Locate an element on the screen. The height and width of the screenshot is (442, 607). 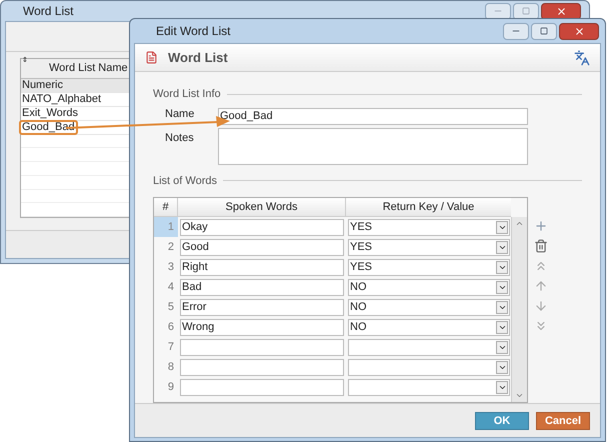
row-number: 6 is located at coordinates (170, 327).